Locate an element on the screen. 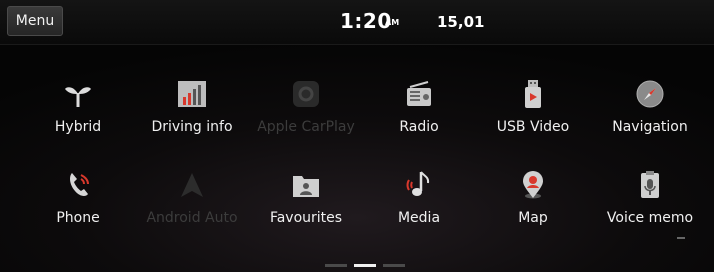 The height and width of the screenshot is (272, 714). app-tile-usb-video: USB Video is located at coordinates (533, 119).